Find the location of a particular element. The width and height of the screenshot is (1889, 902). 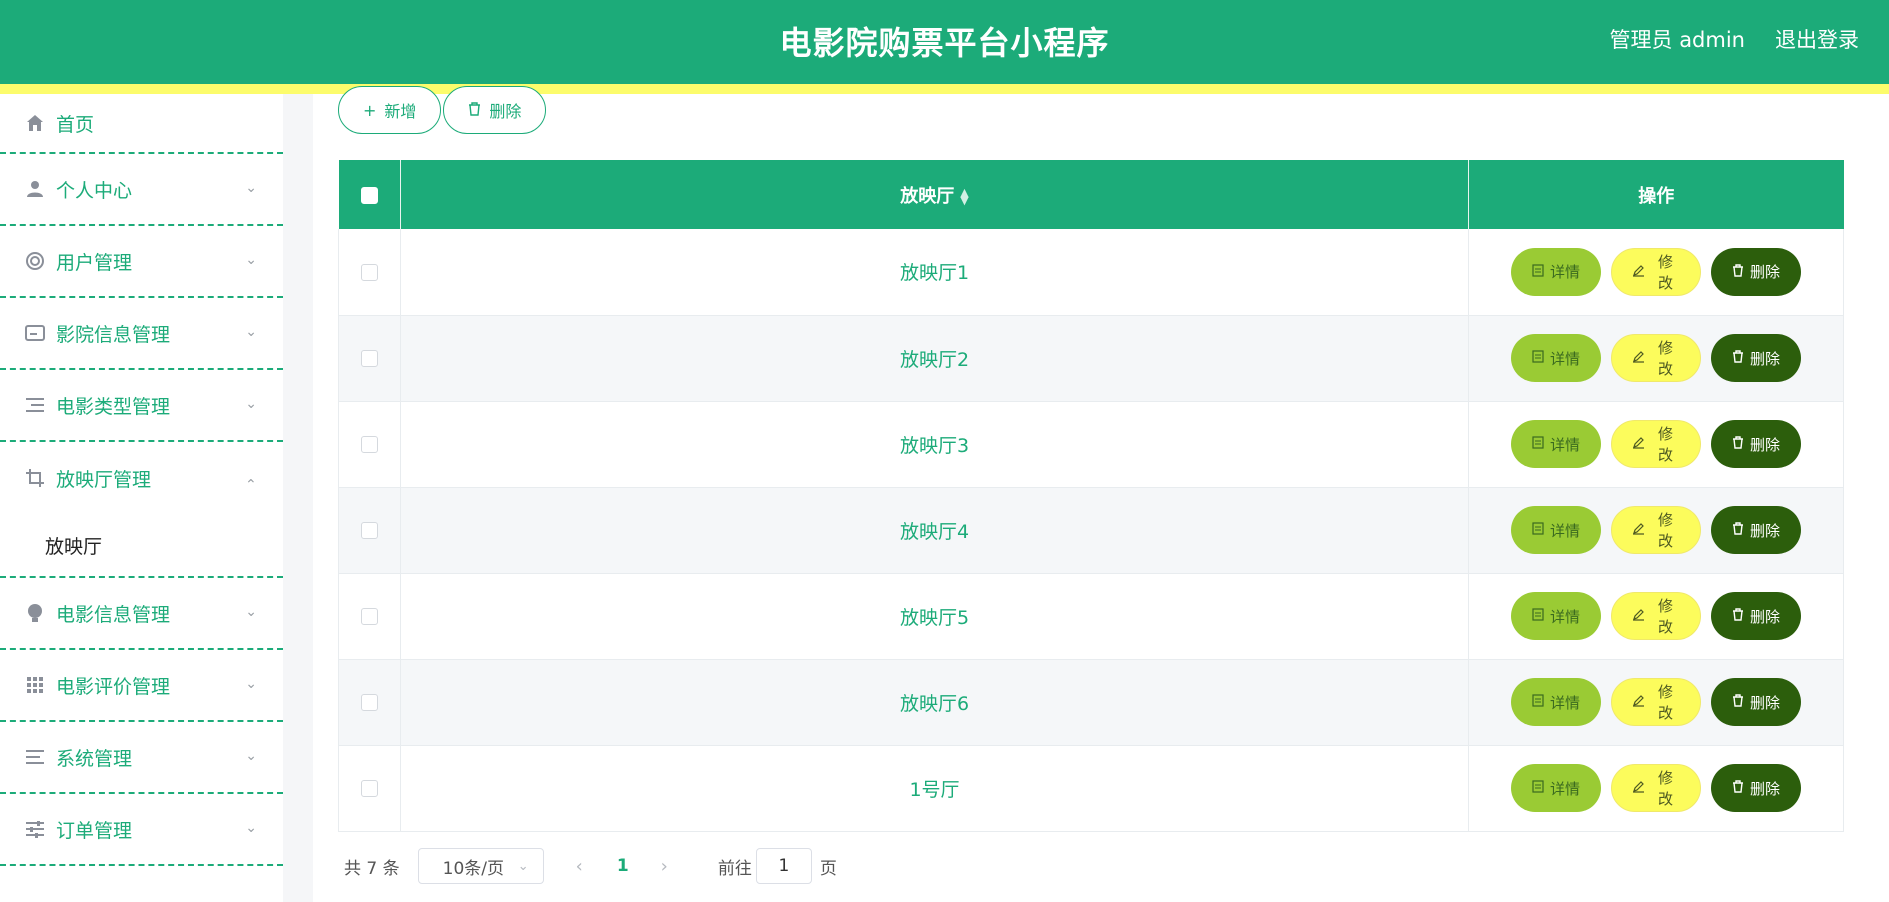

chevron-down-icon: ⌄ is located at coordinates (251, 188).